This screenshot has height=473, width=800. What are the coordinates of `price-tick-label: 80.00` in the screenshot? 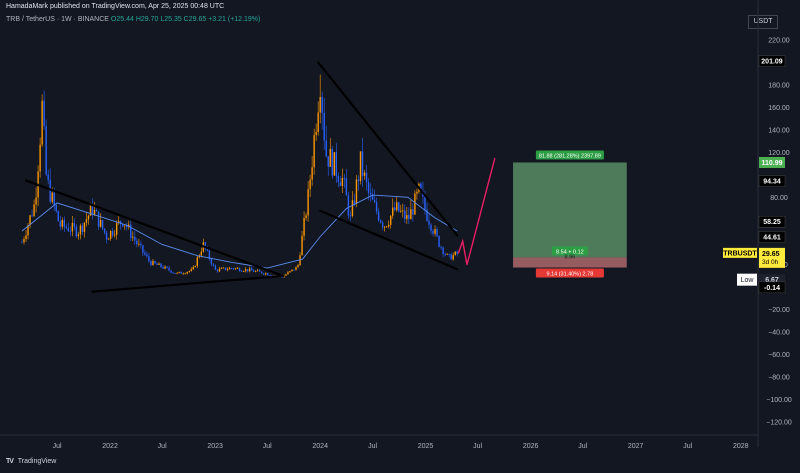 It's located at (779, 198).